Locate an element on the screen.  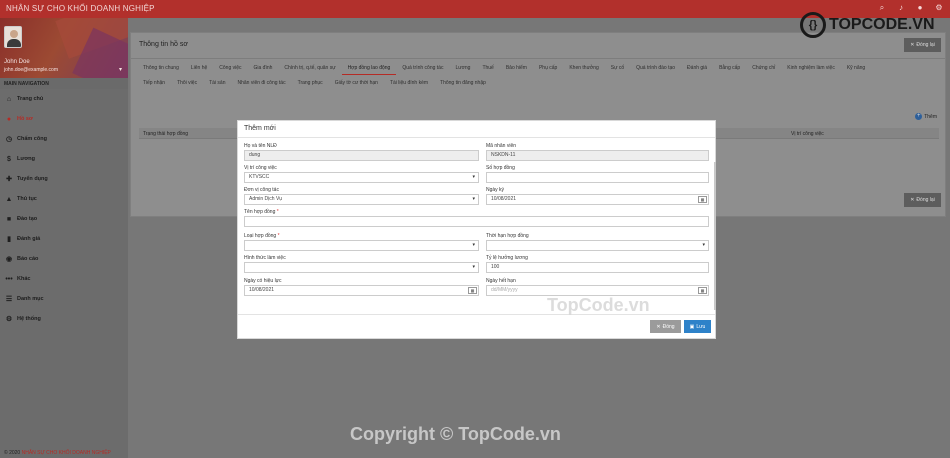
close-button: ✕ Đóng is located at coordinates (665, 326).